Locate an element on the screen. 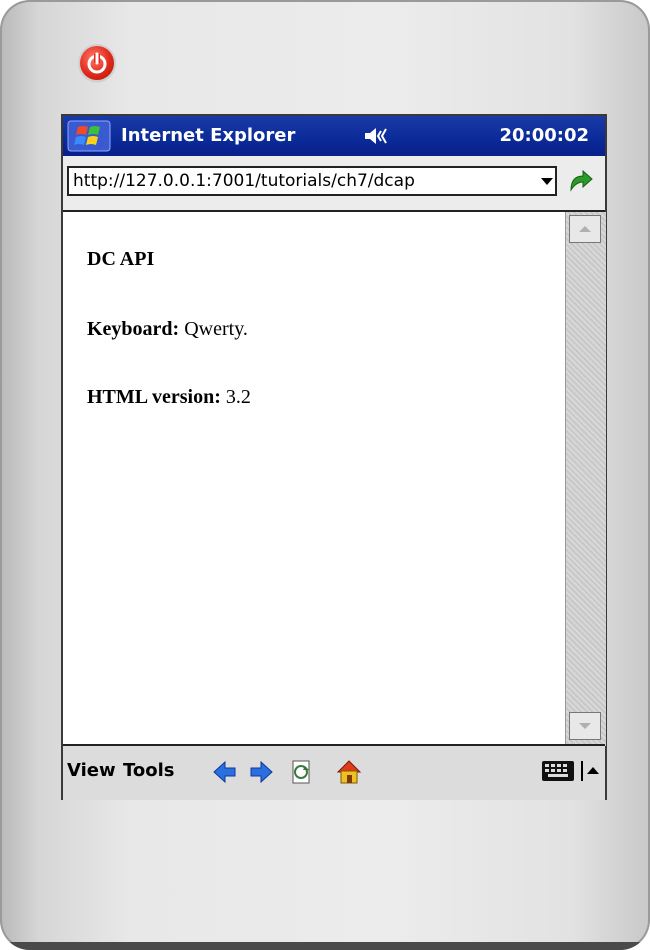 Image resolution: width=650 pixels, height=950 pixels. html-version-line: HTML version: 3.2 is located at coordinates (169, 397).